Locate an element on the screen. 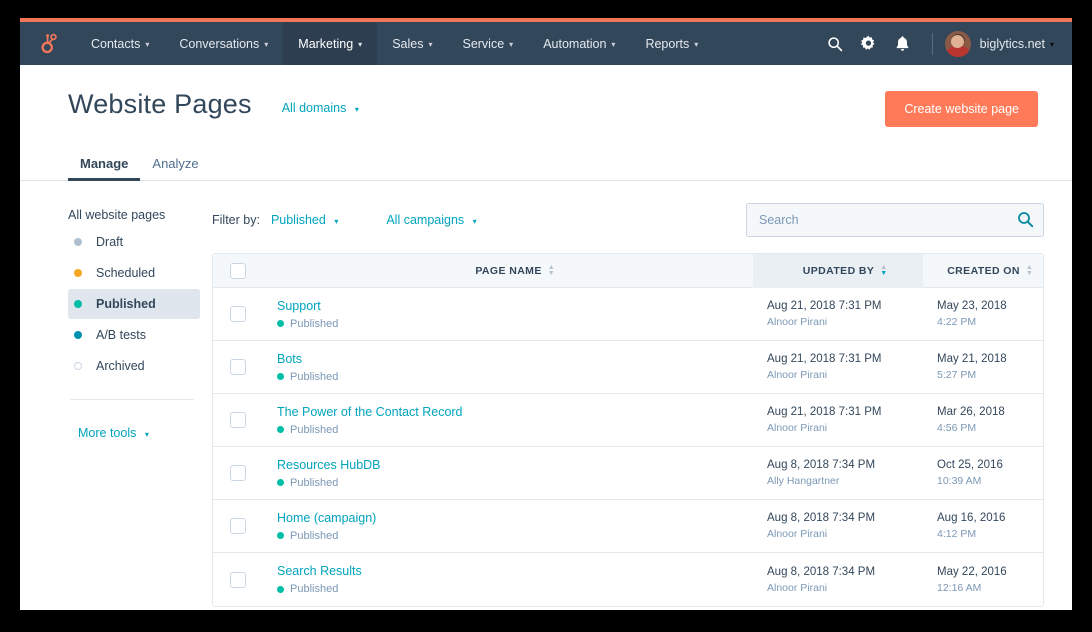  page-name-link: The Power of the Contact Record is located at coordinates (515, 412).